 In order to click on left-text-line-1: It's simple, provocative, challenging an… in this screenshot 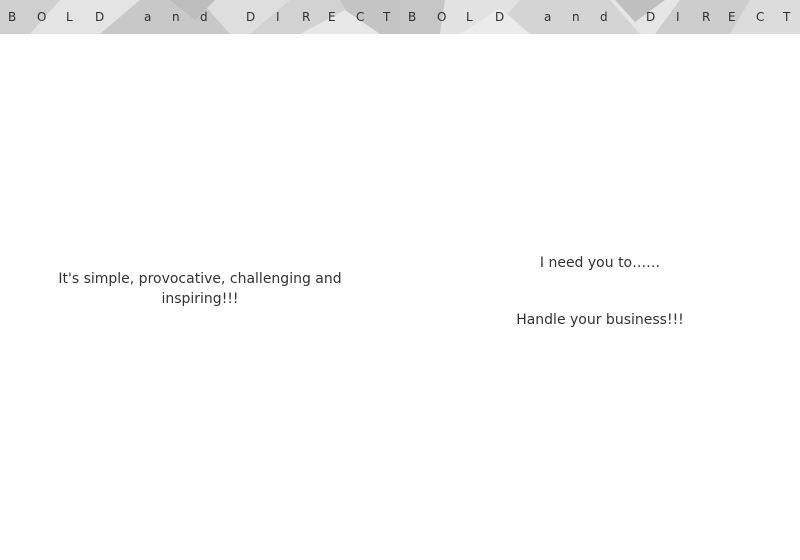, I will do `click(200, 279)`.